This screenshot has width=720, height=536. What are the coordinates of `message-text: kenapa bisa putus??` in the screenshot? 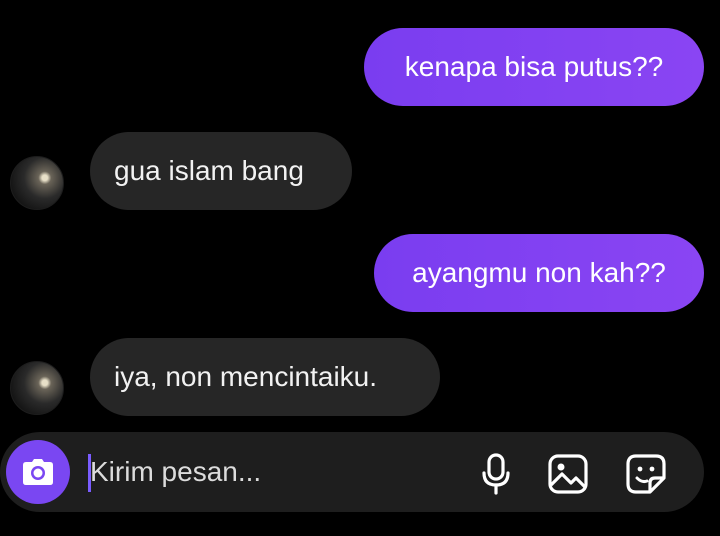 It's located at (534, 66).